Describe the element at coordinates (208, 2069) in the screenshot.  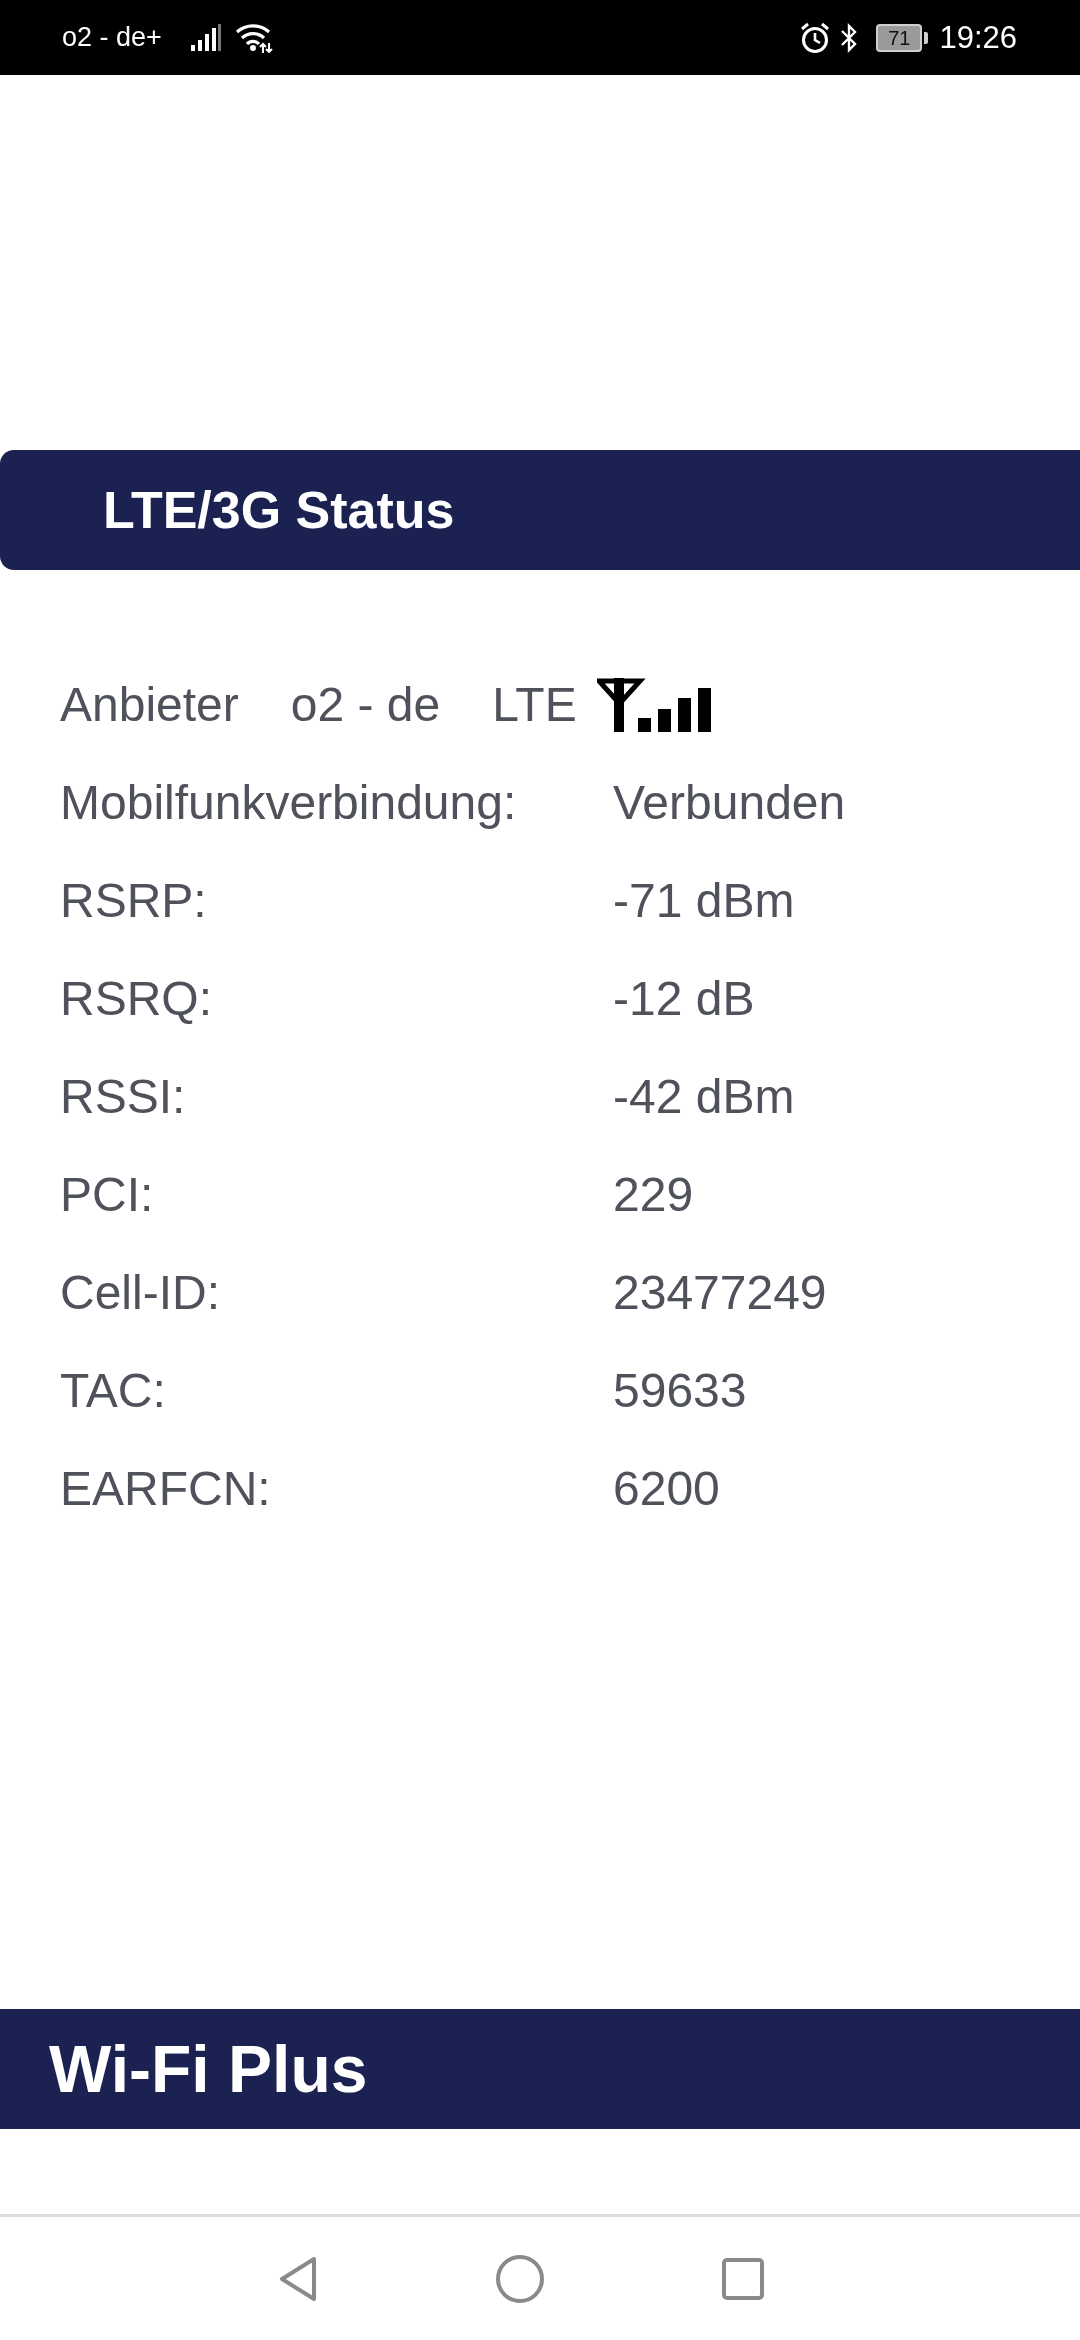
I see `section-title: Wi-Fi Plus` at that location.